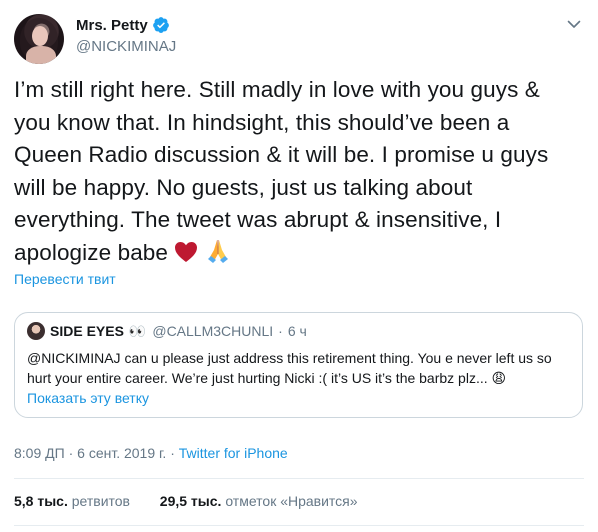 The height and width of the screenshot is (532, 598). I want to click on quoted-tweet-header: SIDE EYES 👀 @CALLM3CHUNLI · 6 ч, so click(167, 331).